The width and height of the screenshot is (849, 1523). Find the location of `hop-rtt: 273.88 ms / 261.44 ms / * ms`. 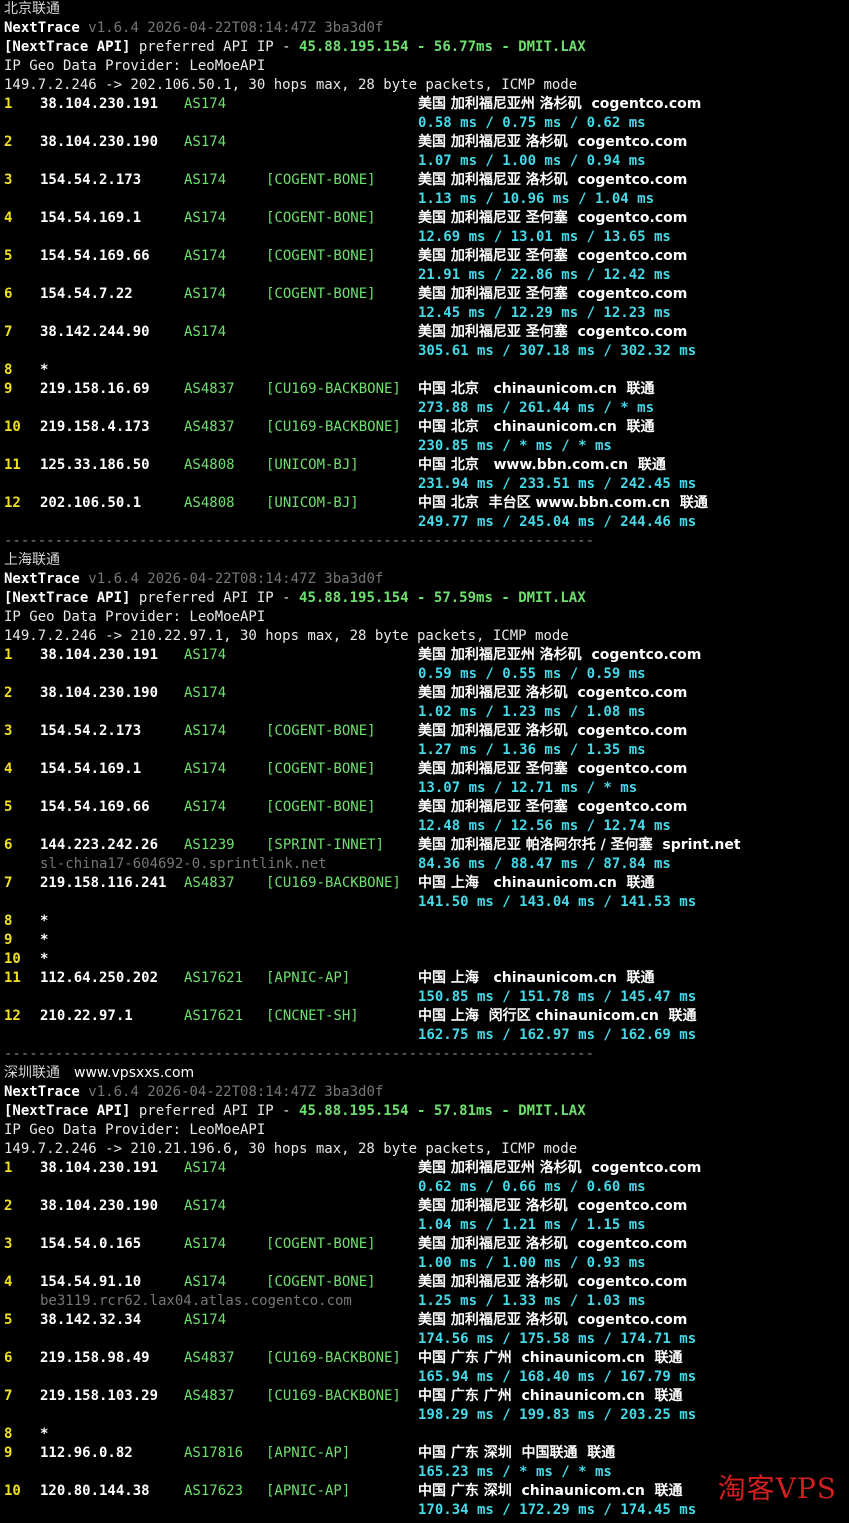

hop-rtt: 273.88 ms / 261.44 ms / * ms is located at coordinates (536, 408).